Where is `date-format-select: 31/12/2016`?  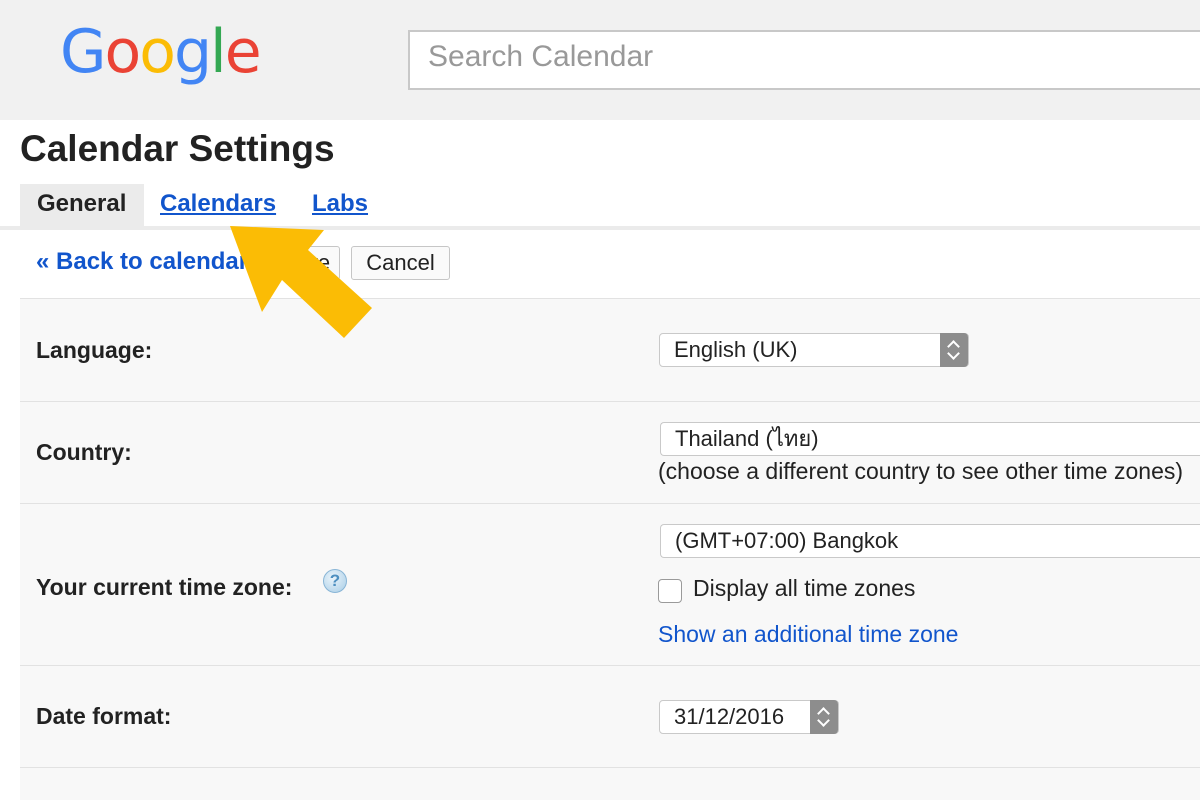 date-format-select: 31/12/2016 is located at coordinates (749, 717).